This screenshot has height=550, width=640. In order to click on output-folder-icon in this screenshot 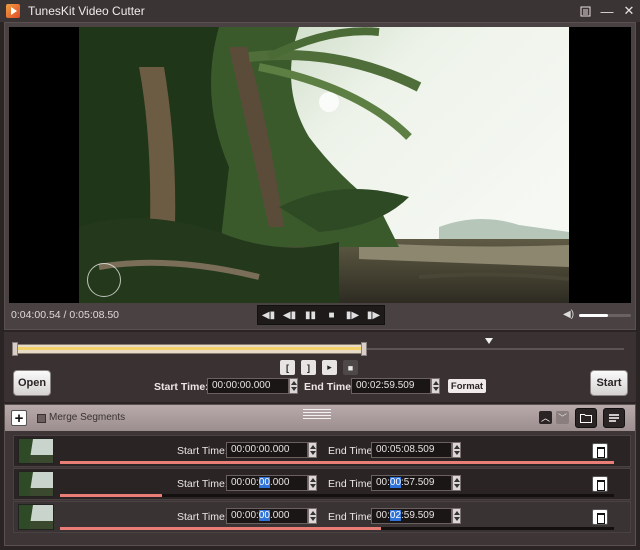, I will do `click(586, 418)`.